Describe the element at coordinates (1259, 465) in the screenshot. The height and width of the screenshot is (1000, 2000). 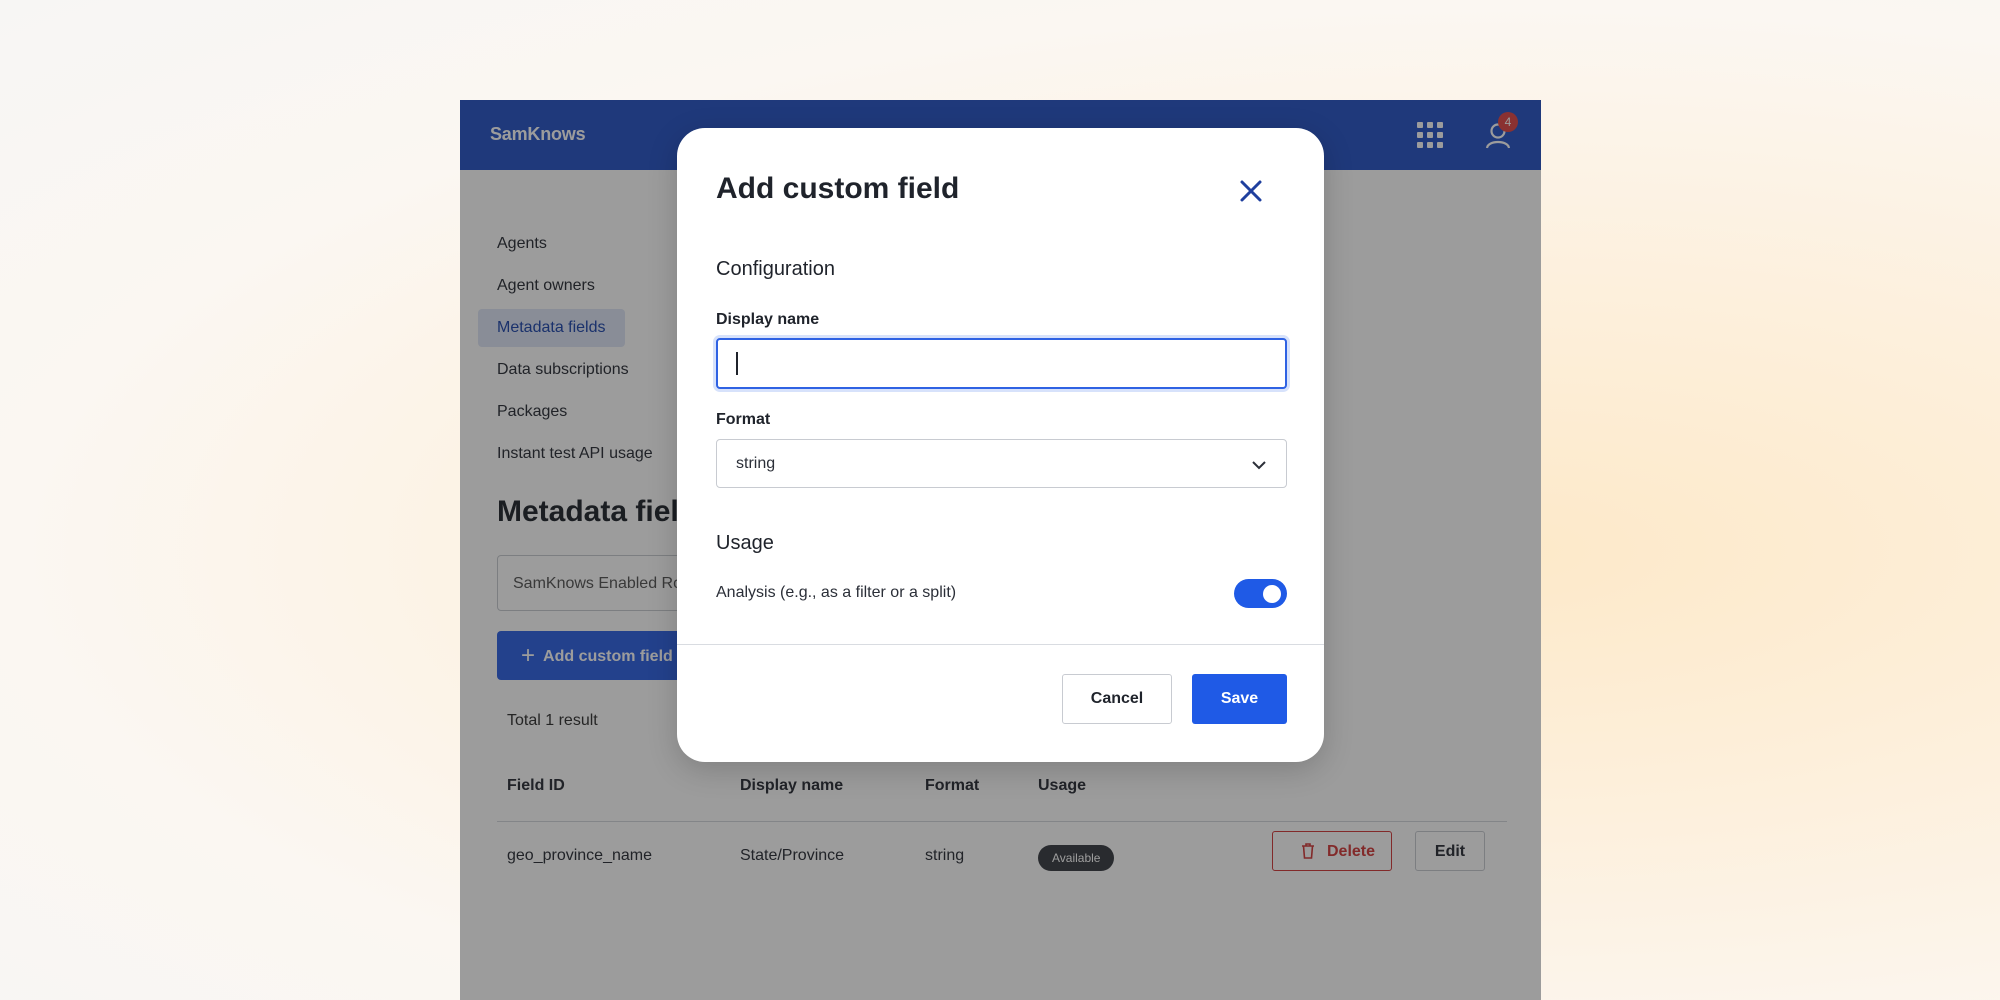
I see `chevron-down-icon` at that location.